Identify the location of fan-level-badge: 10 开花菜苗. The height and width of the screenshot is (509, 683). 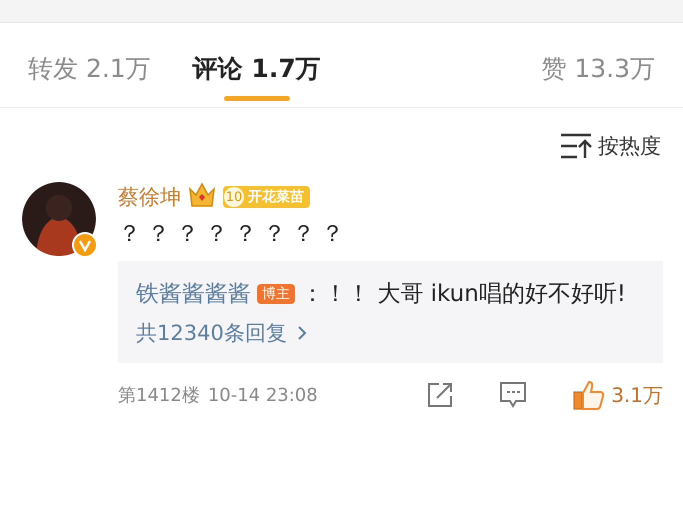
(266, 197).